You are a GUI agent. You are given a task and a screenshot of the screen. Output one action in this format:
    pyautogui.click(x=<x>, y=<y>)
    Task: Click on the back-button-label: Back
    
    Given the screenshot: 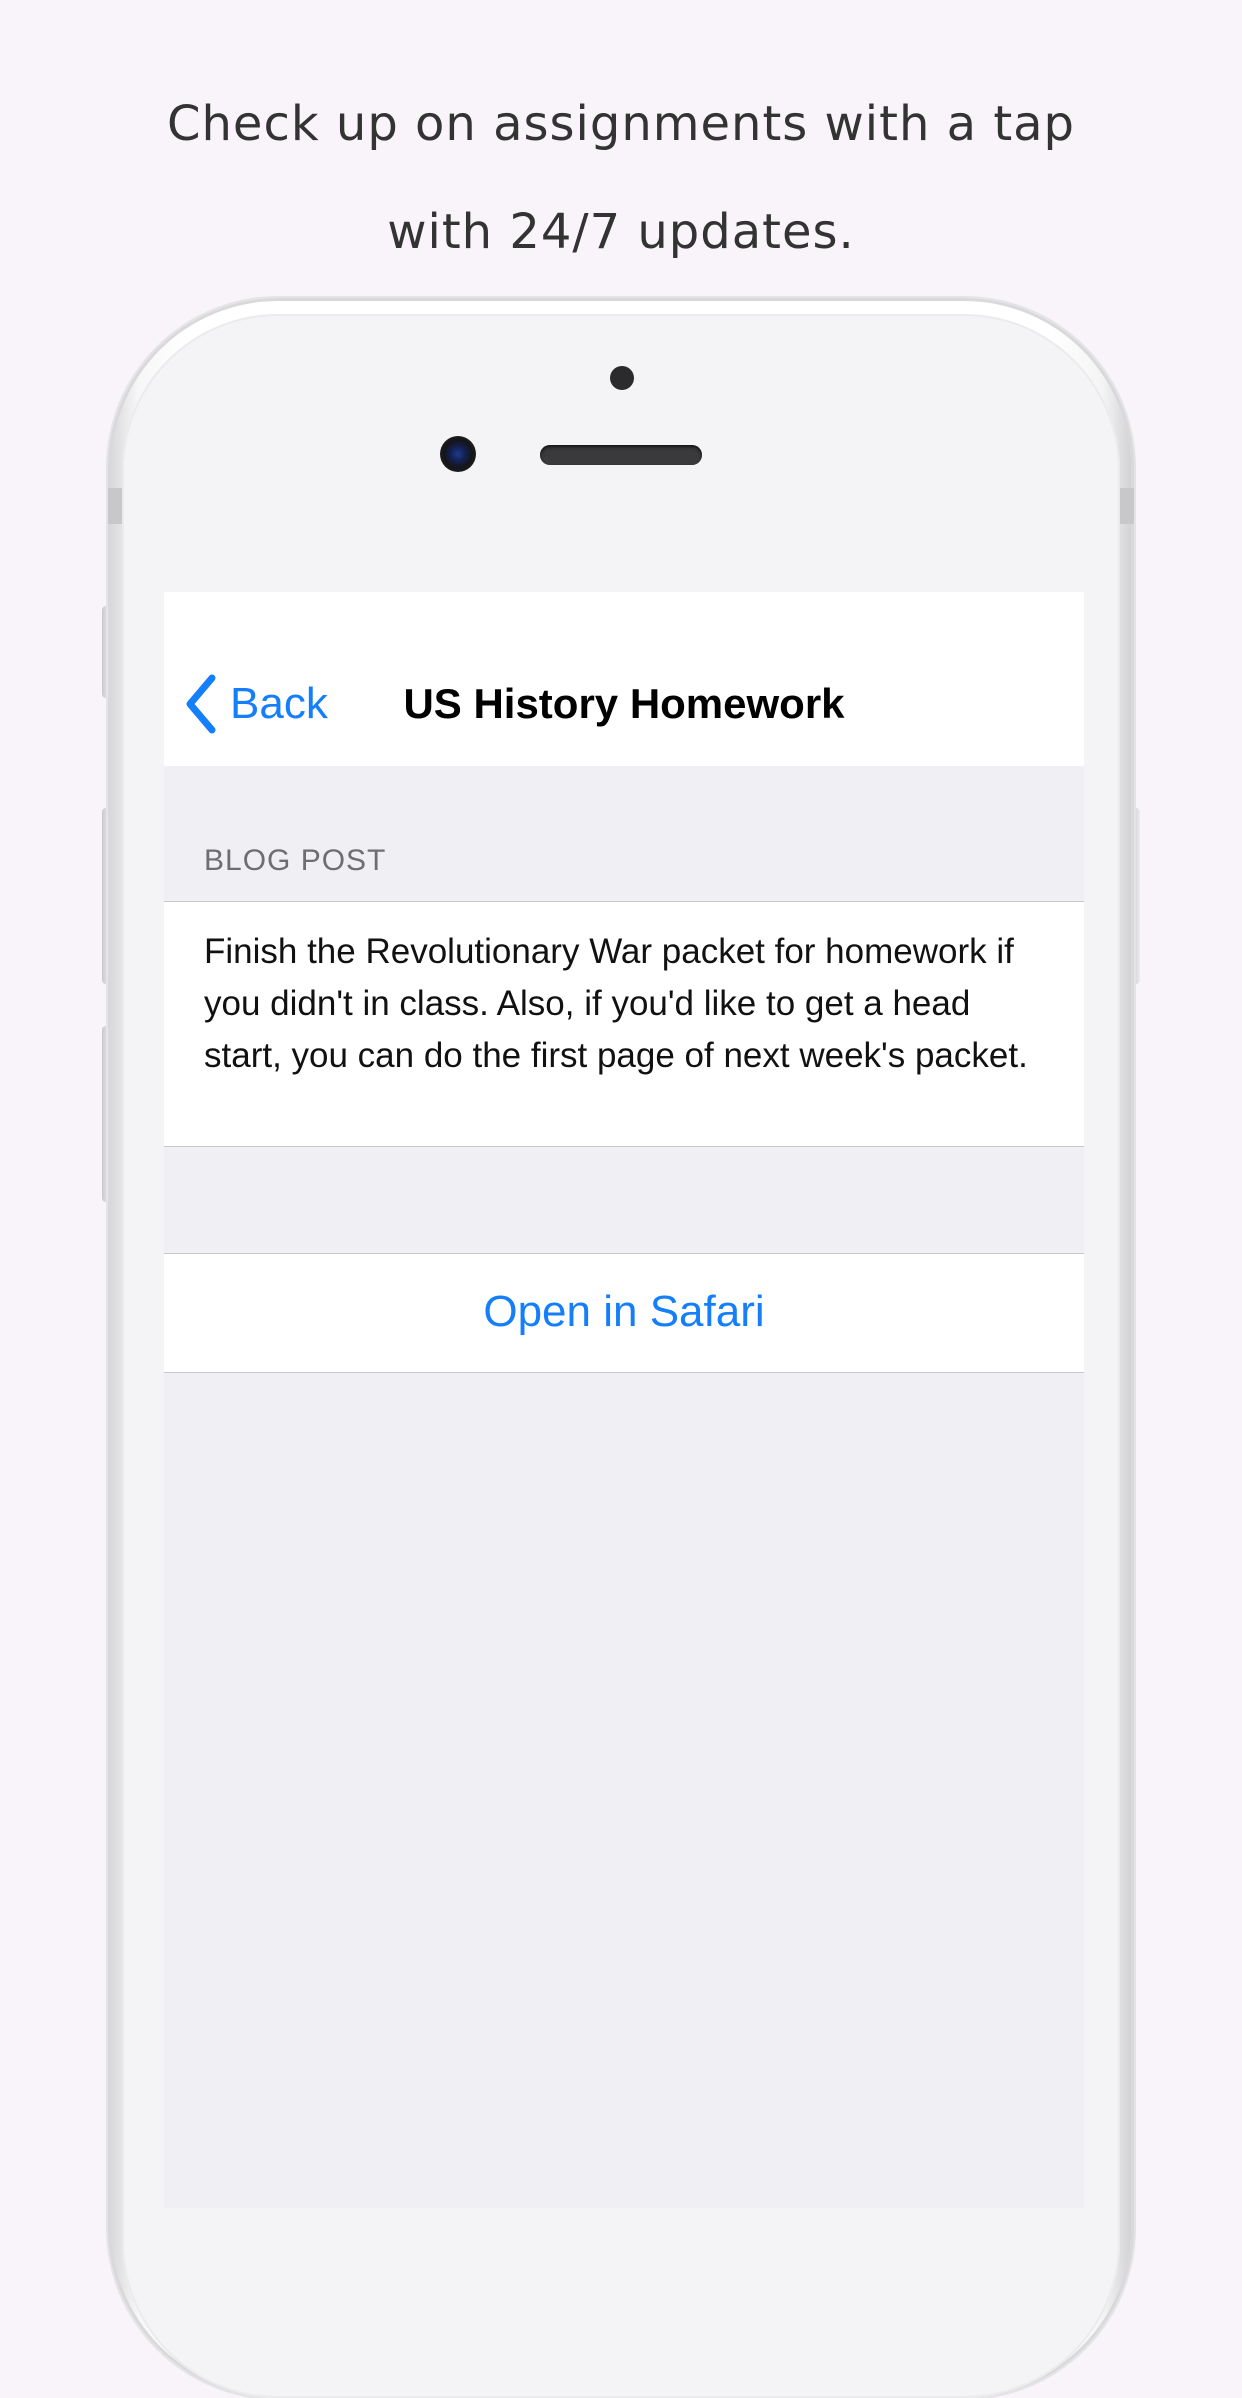 What is the action you would take?
    pyautogui.click(x=279, y=703)
    